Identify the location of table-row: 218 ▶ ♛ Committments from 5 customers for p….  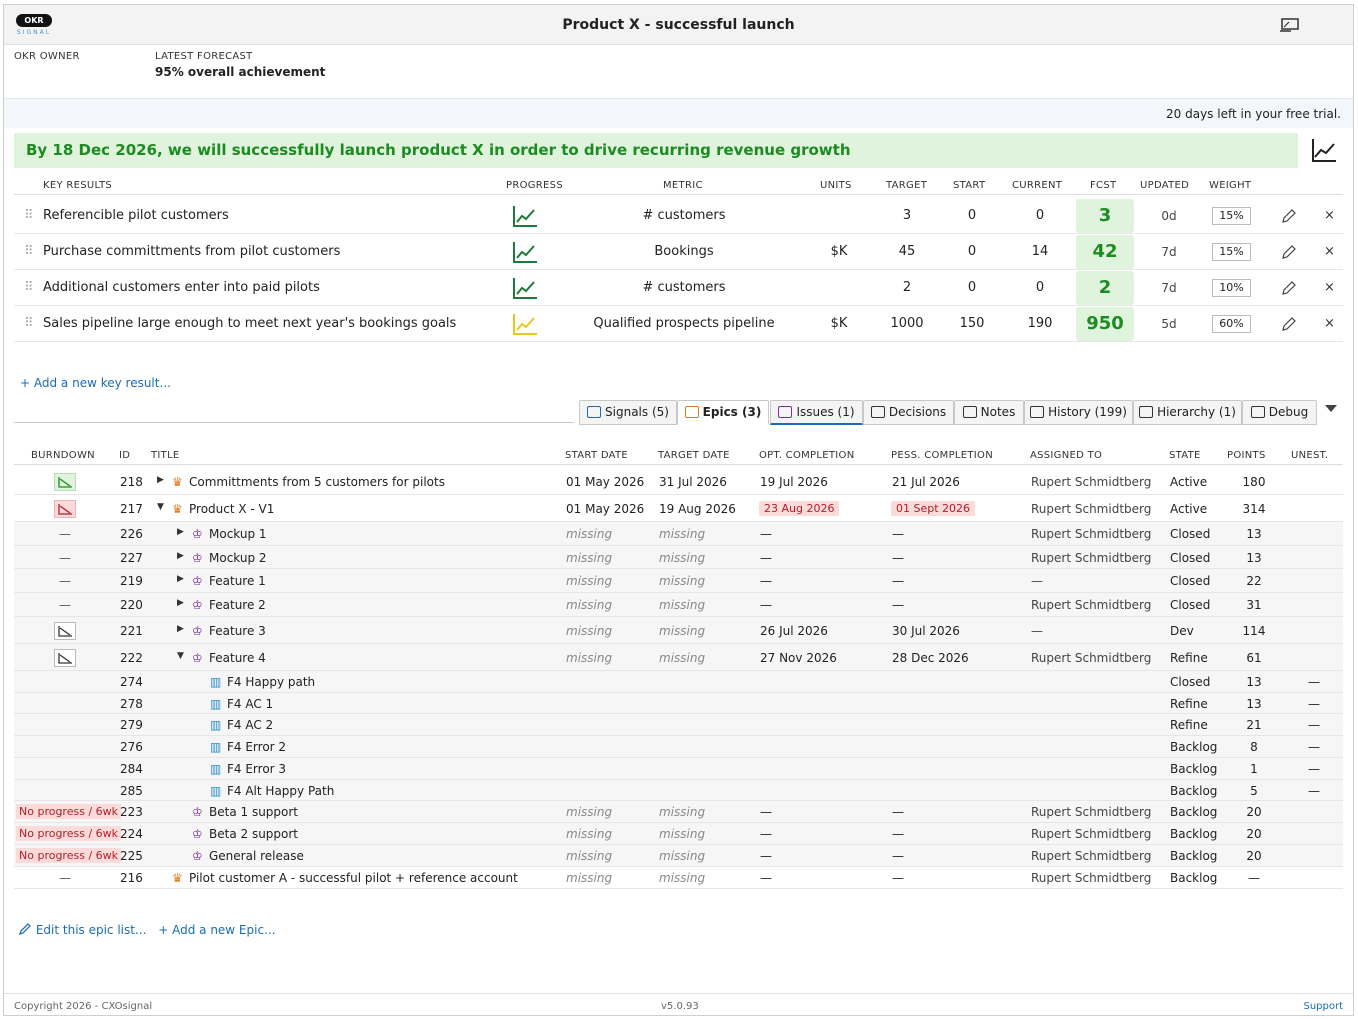
(678, 481).